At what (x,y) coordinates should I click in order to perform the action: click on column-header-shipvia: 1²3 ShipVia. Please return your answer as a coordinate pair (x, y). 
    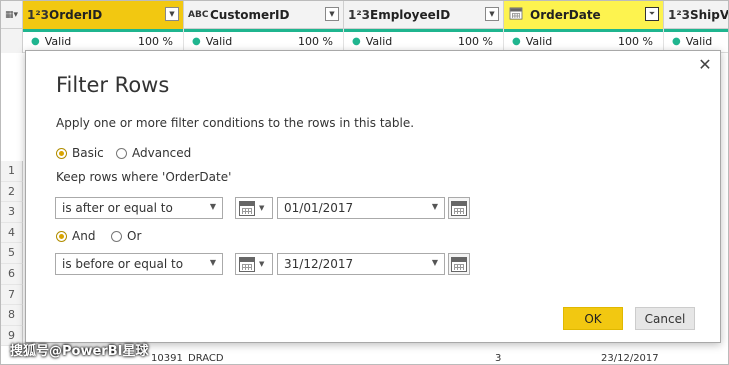
    Looking at the image, I should click on (696, 15).